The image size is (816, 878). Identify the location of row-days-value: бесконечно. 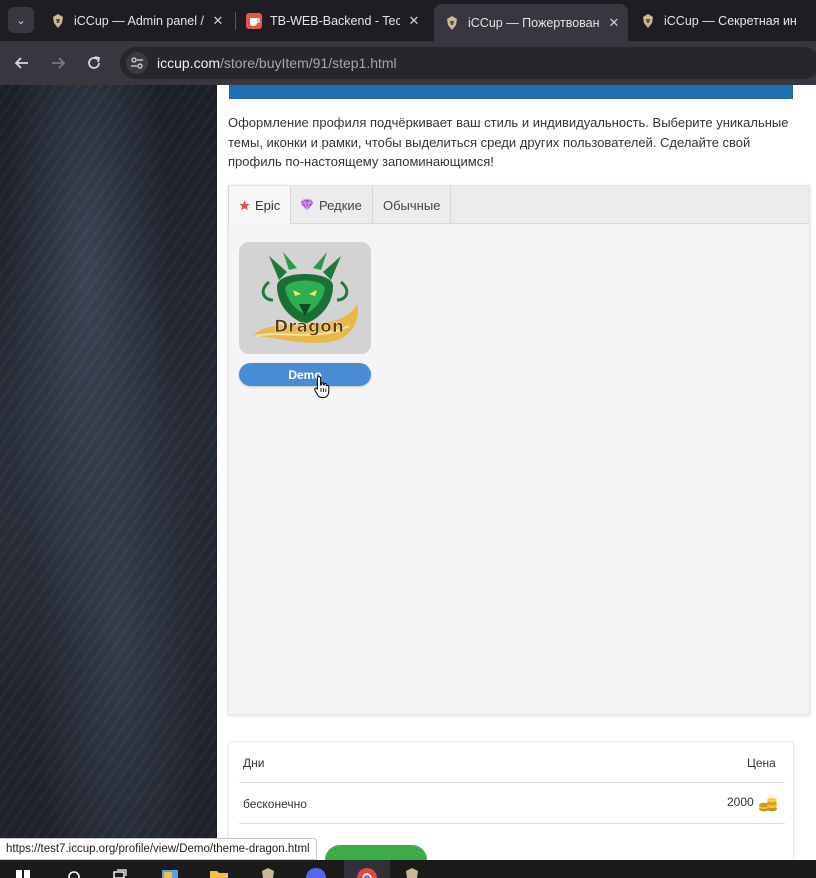
(275, 804).